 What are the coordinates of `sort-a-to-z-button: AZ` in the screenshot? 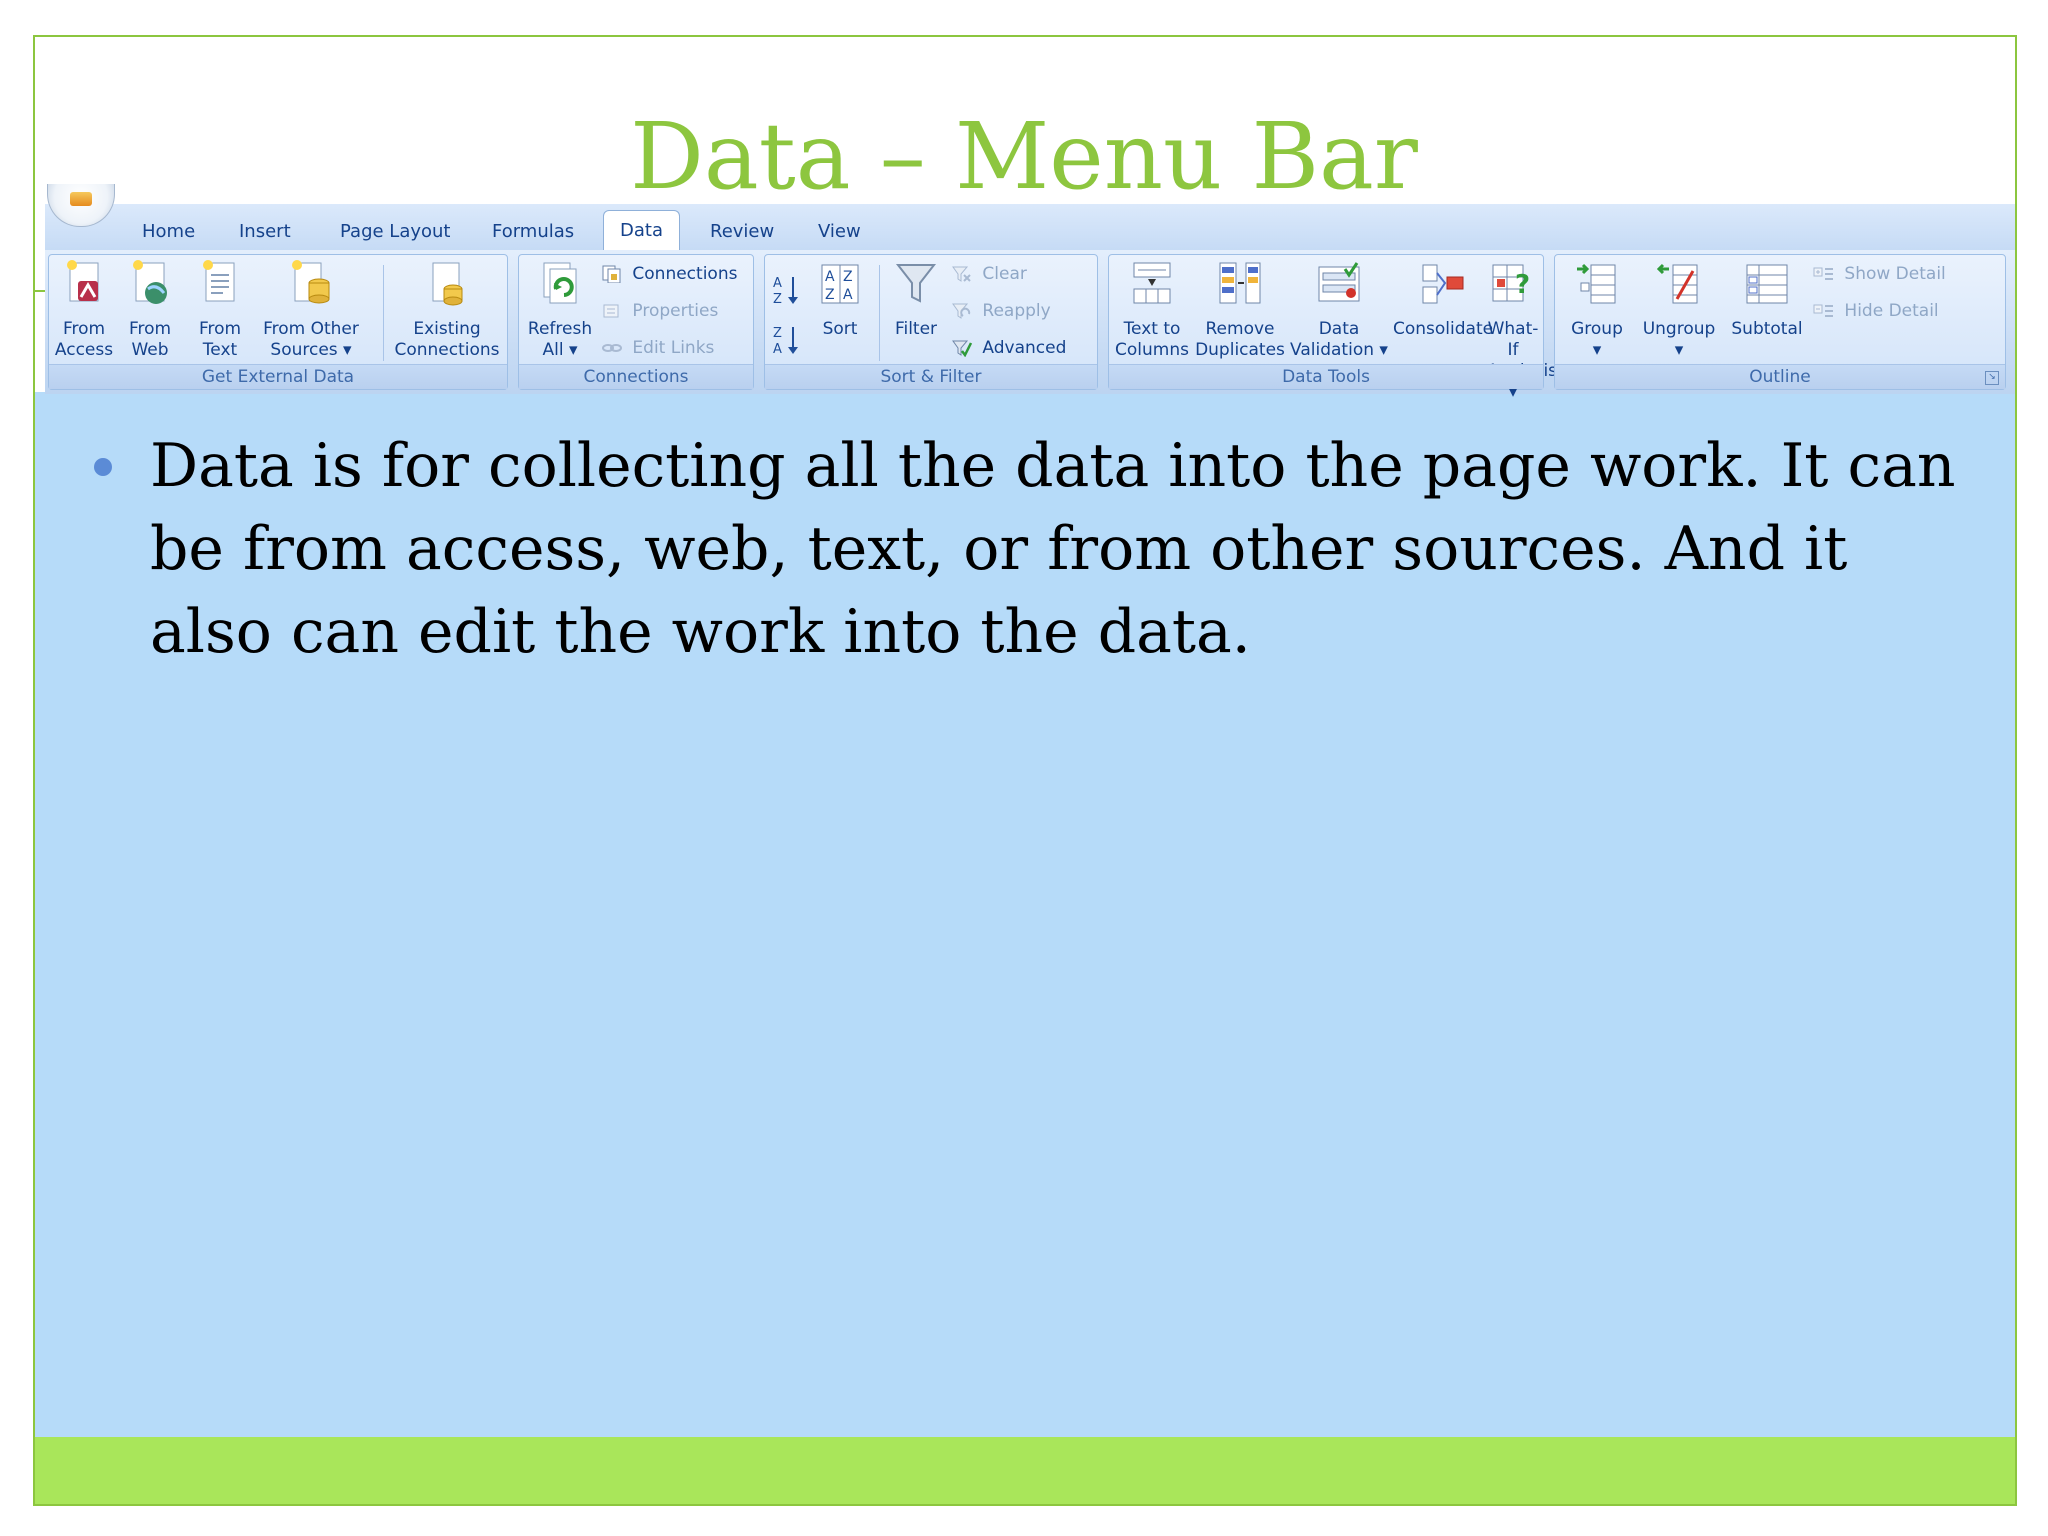 It's located at (788, 290).